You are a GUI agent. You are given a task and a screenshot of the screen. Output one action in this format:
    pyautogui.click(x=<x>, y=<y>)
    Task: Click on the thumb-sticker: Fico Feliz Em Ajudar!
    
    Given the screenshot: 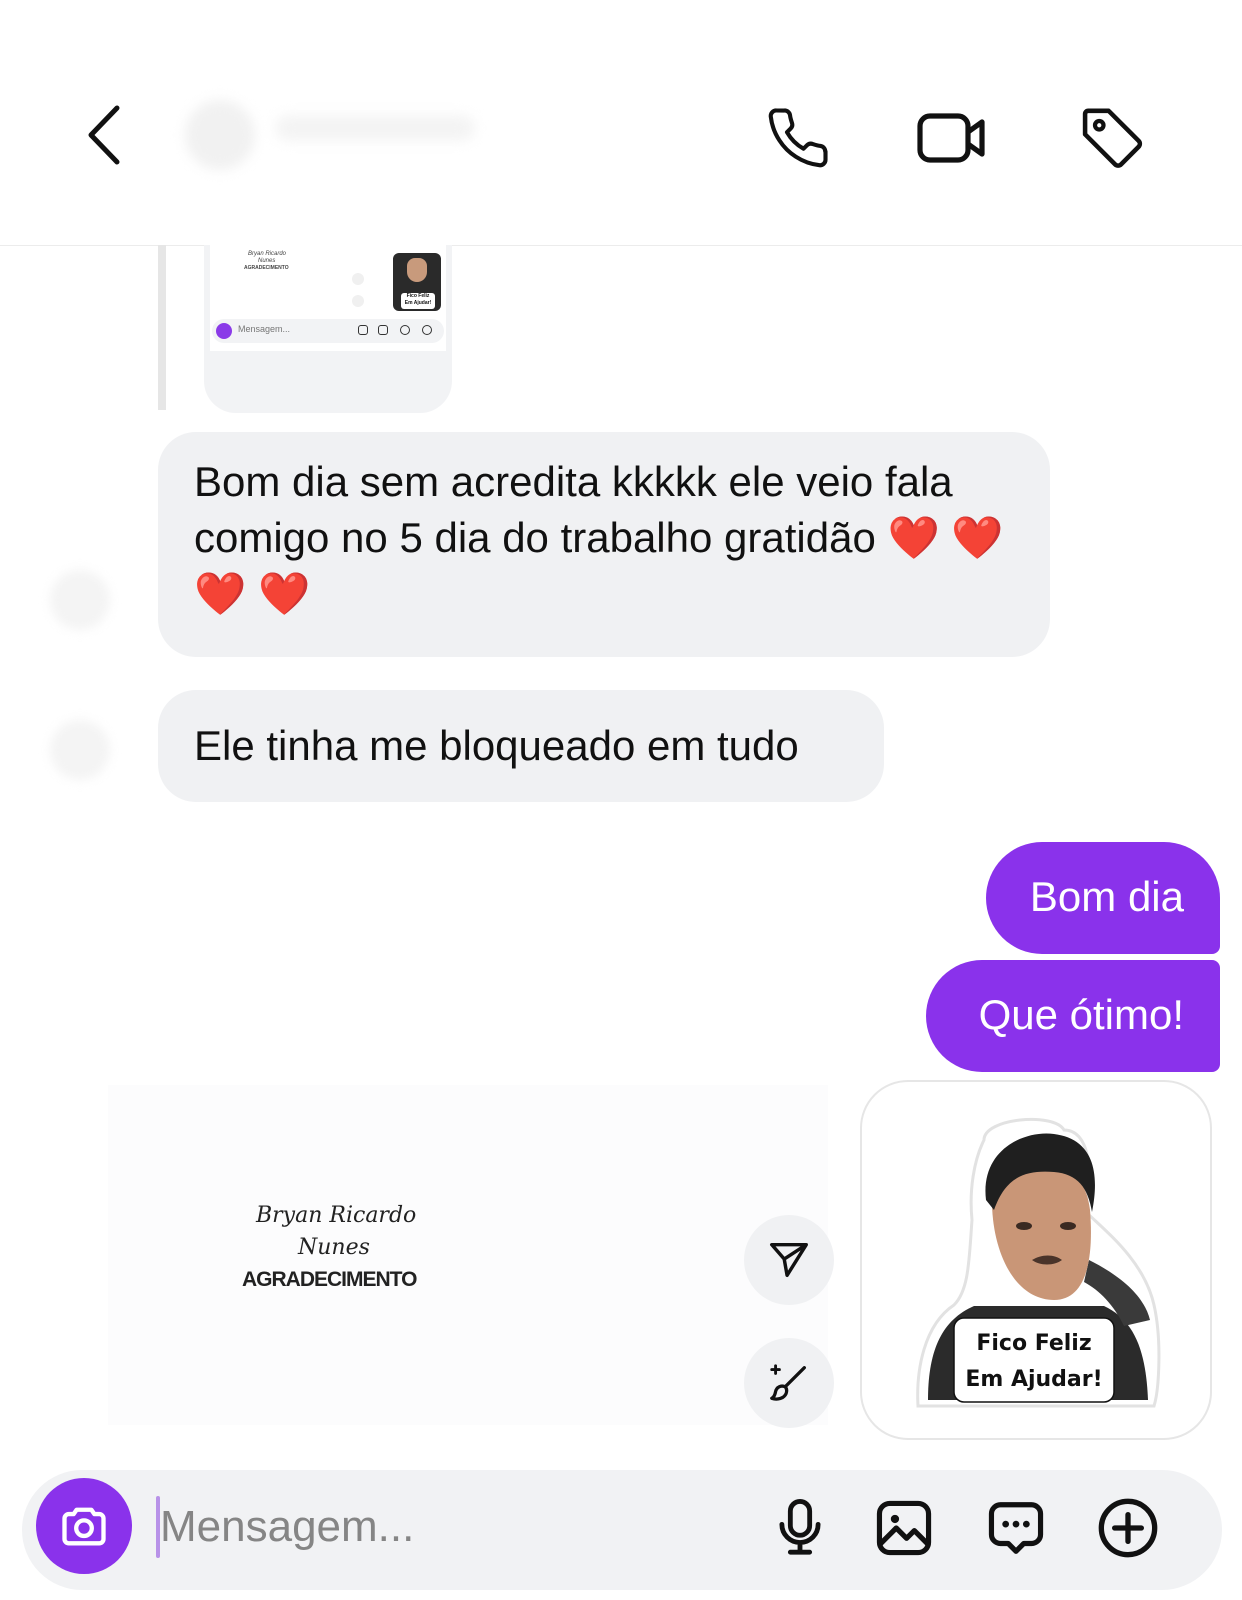 What is the action you would take?
    pyautogui.click(x=417, y=282)
    